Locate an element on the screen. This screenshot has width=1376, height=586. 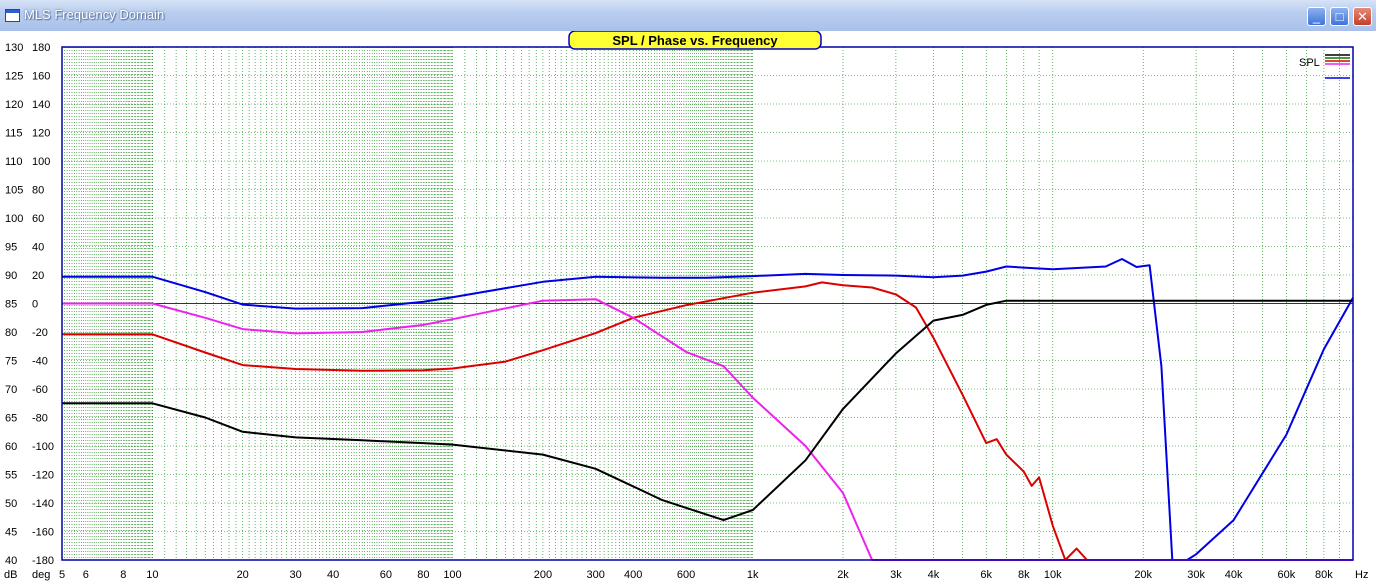
x-tick-label: 30k is located at coordinates (1196, 575).